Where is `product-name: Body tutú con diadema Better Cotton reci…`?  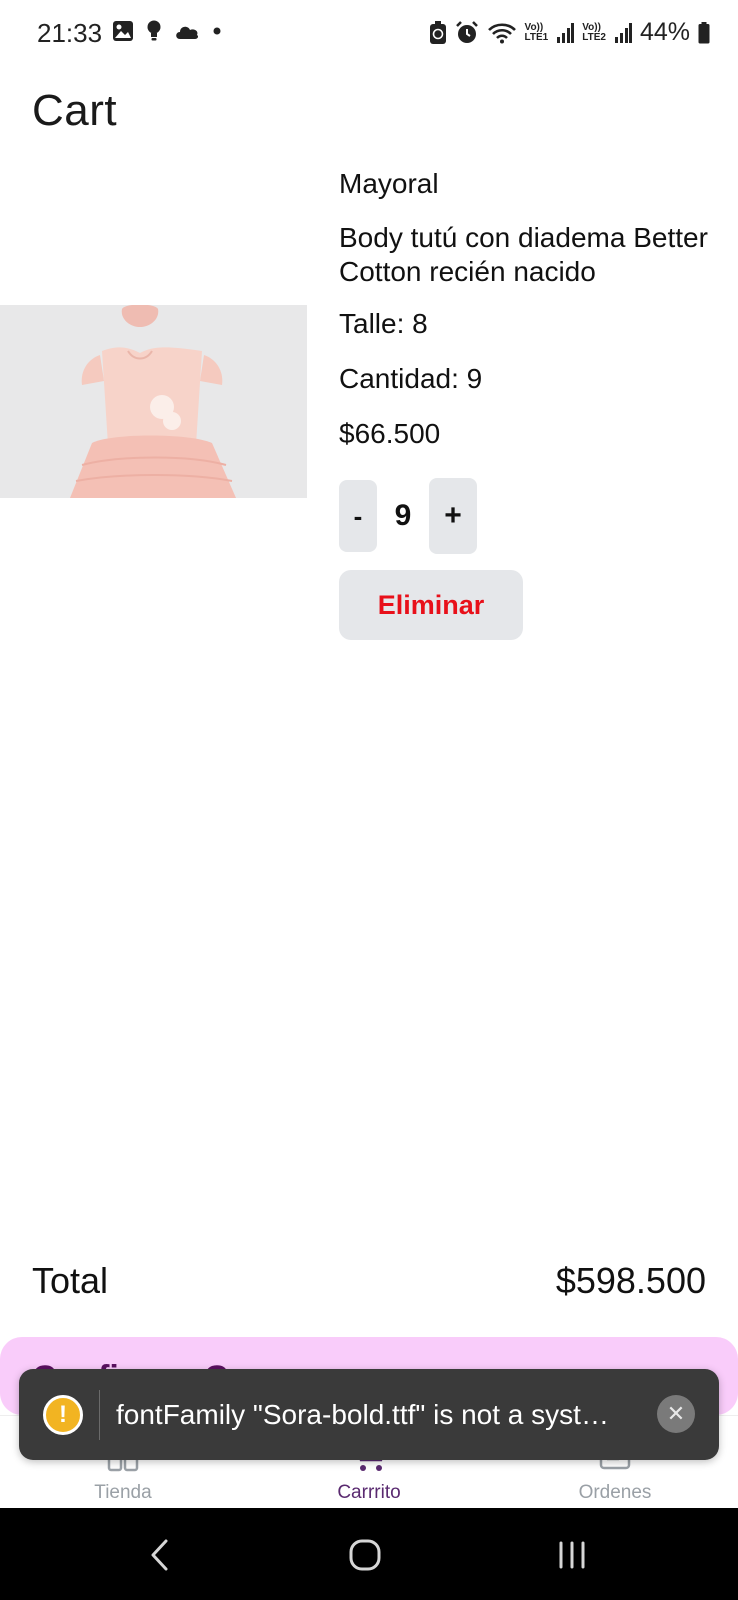 product-name: Body tutú con diadema Better Cotton reci… is located at coordinates (523, 254).